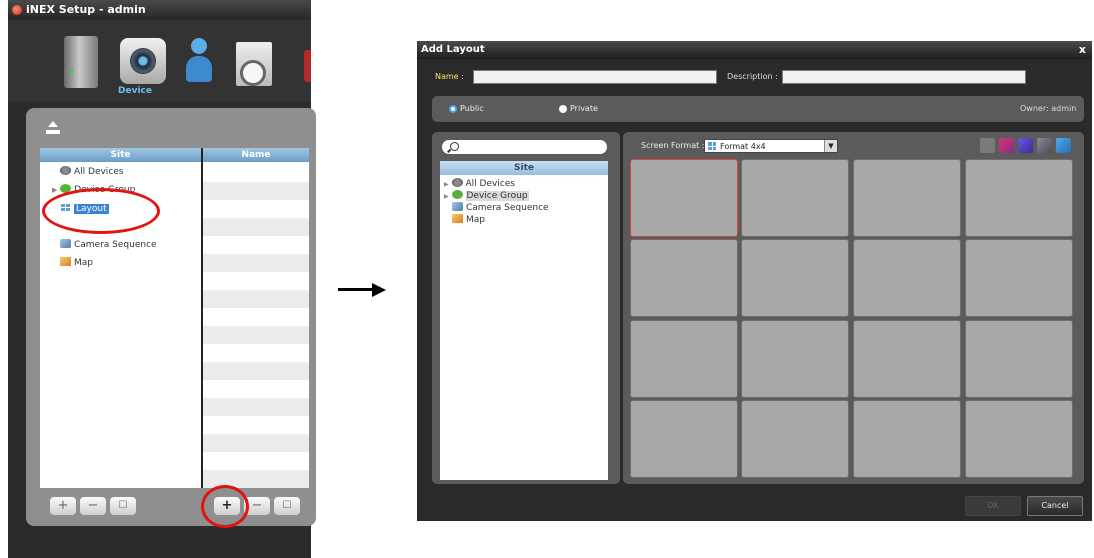  What do you see at coordinates (254, 64) in the screenshot?
I see `schedule-doc-icon` at bounding box center [254, 64].